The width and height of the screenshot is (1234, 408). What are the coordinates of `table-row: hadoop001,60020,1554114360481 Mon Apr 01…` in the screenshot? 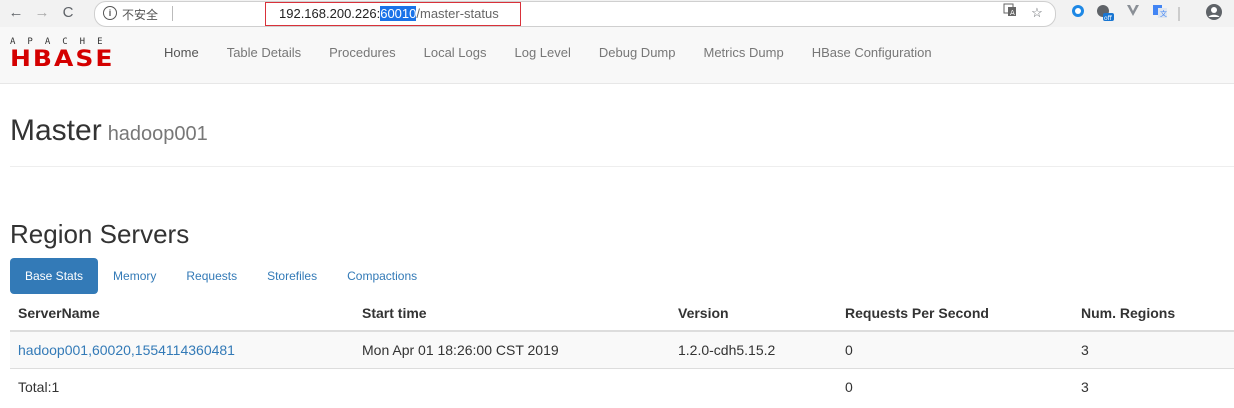 It's located at (622, 349).